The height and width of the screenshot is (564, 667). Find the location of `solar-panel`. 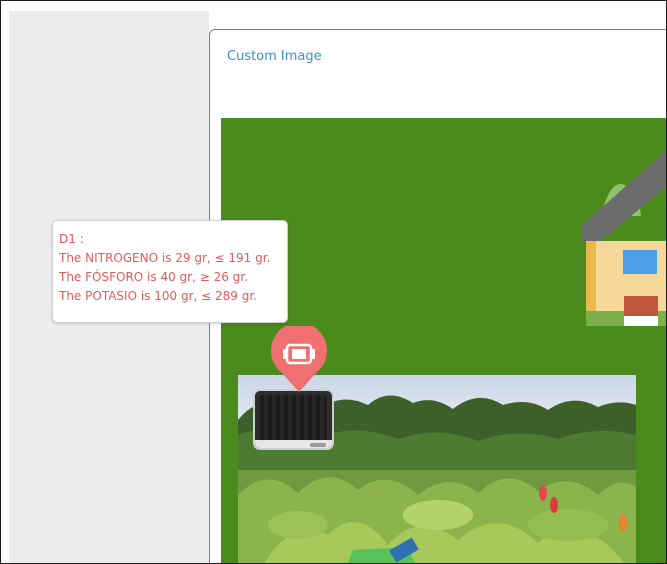

solar-panel is located at coordinates (293, 418).